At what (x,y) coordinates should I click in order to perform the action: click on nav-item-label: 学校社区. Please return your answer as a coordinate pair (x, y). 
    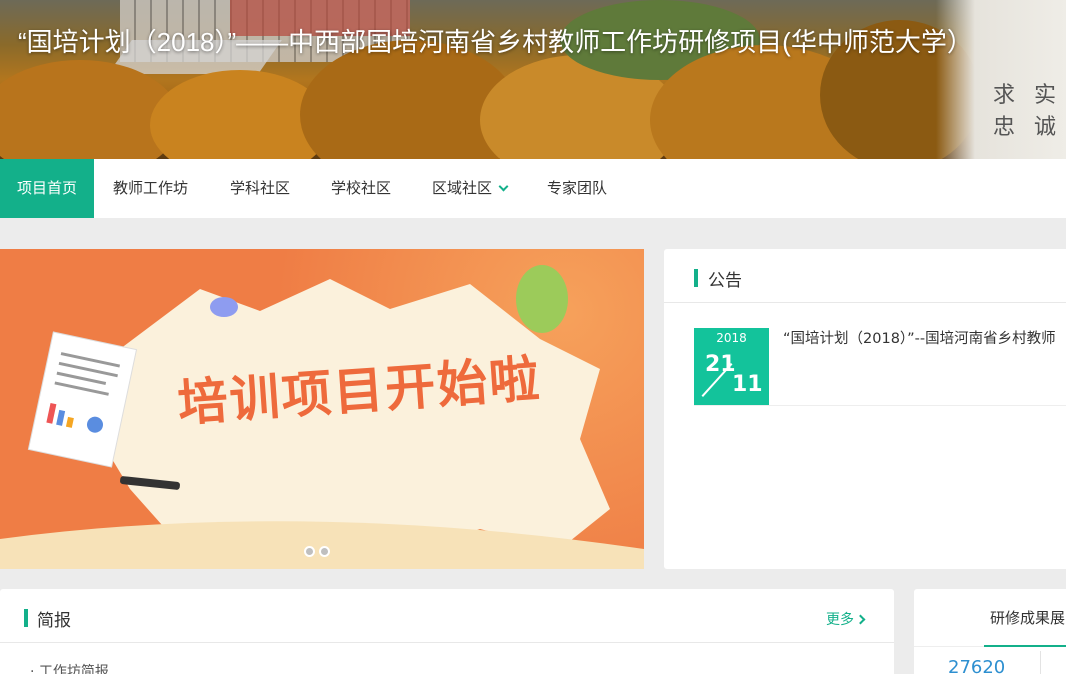
    Looking at the image, I should click on (361, 188).